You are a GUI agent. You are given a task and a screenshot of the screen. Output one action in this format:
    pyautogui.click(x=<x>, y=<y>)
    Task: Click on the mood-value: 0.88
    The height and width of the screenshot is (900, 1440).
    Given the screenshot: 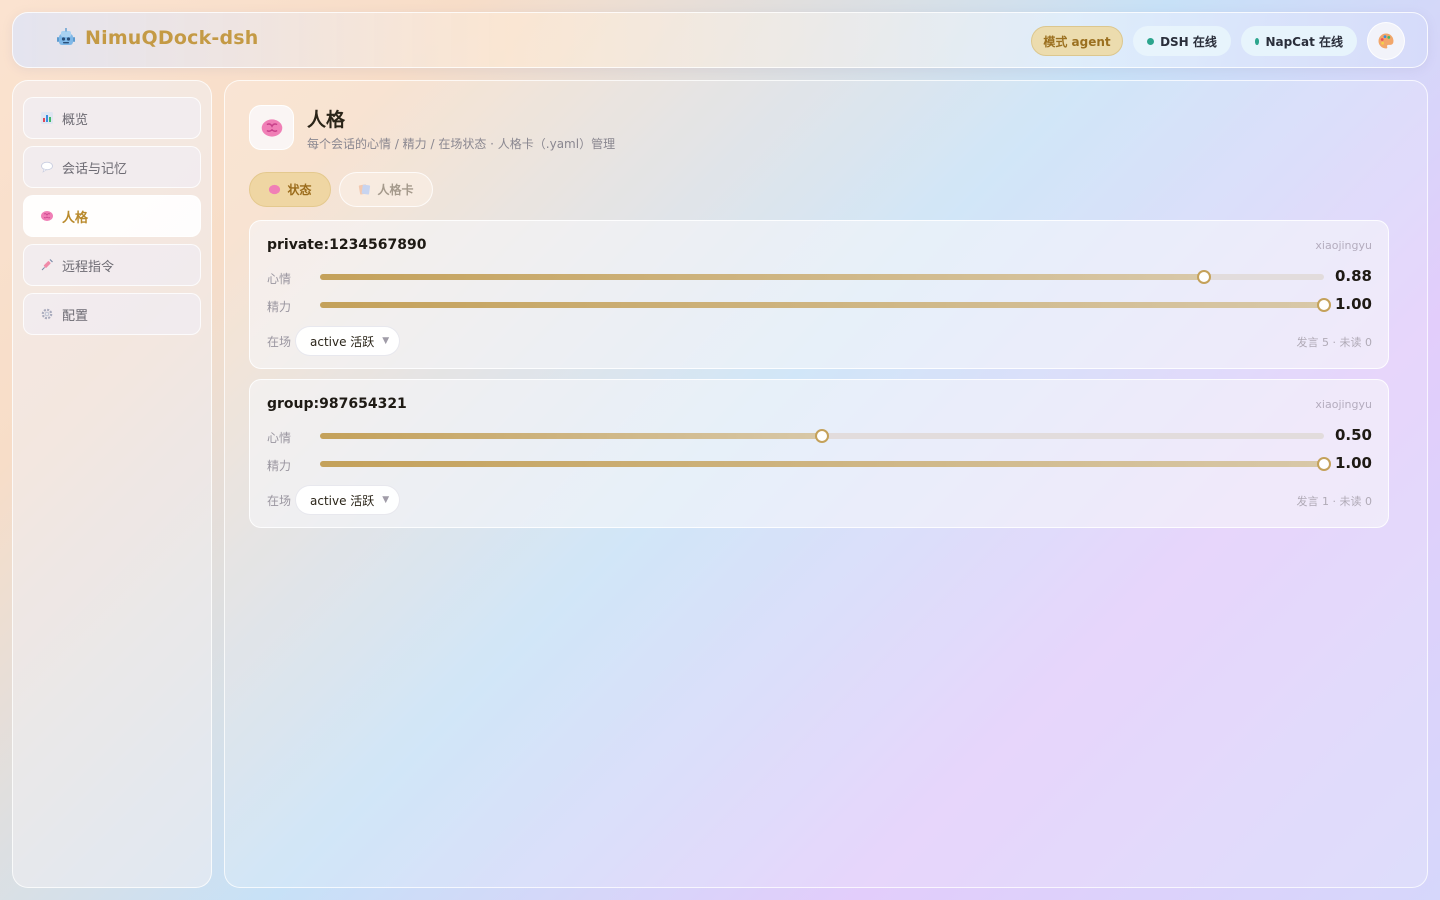 What is the action you would take?
    pyautogui.click(x=1353, y=276)
    